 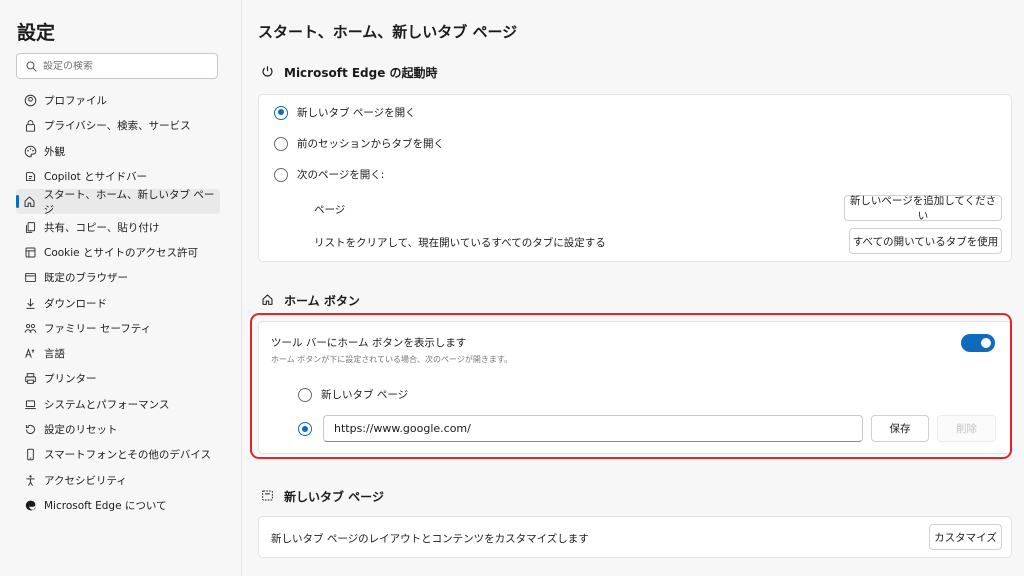 What do you see at coordinates (30, 151) in the screenshot?
I see `palette-icon` at bounding box center [30, 151].